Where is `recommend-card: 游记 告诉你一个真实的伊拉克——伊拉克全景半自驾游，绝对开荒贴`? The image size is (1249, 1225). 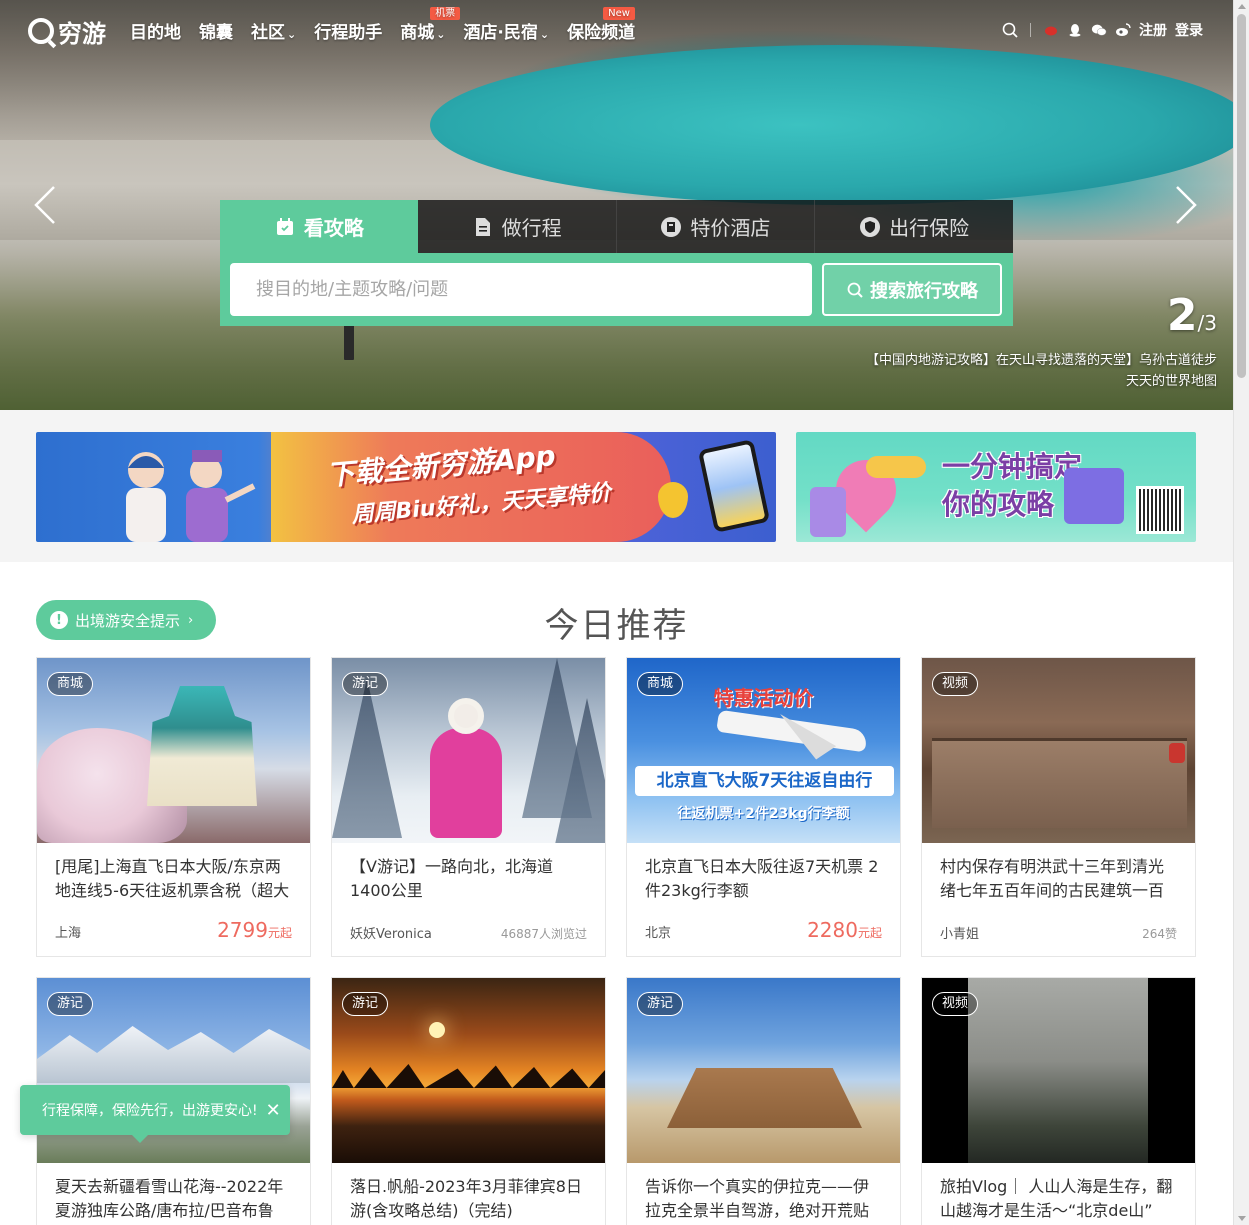 recommend-card: 游记 告诉你一个真实的伊拉克——伊拉克全景半自驾游，绝对开荒贴 is located at coordinates (763, 1101).